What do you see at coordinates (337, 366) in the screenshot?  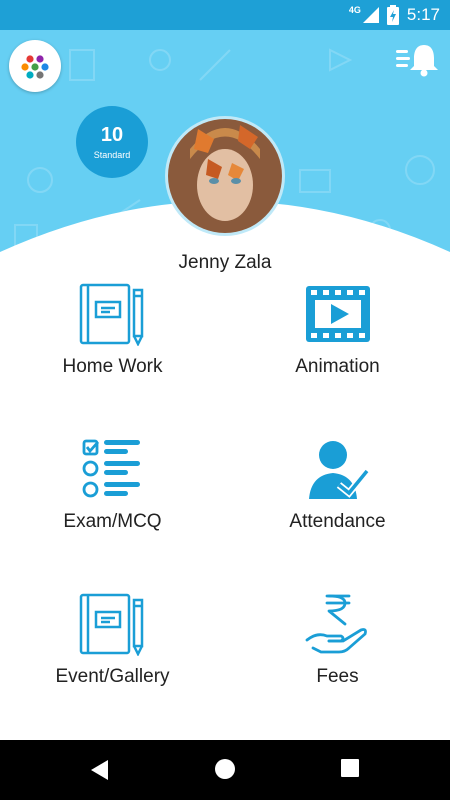 I see `menu-animation-label: Animation` at bounding box center [337, 366].